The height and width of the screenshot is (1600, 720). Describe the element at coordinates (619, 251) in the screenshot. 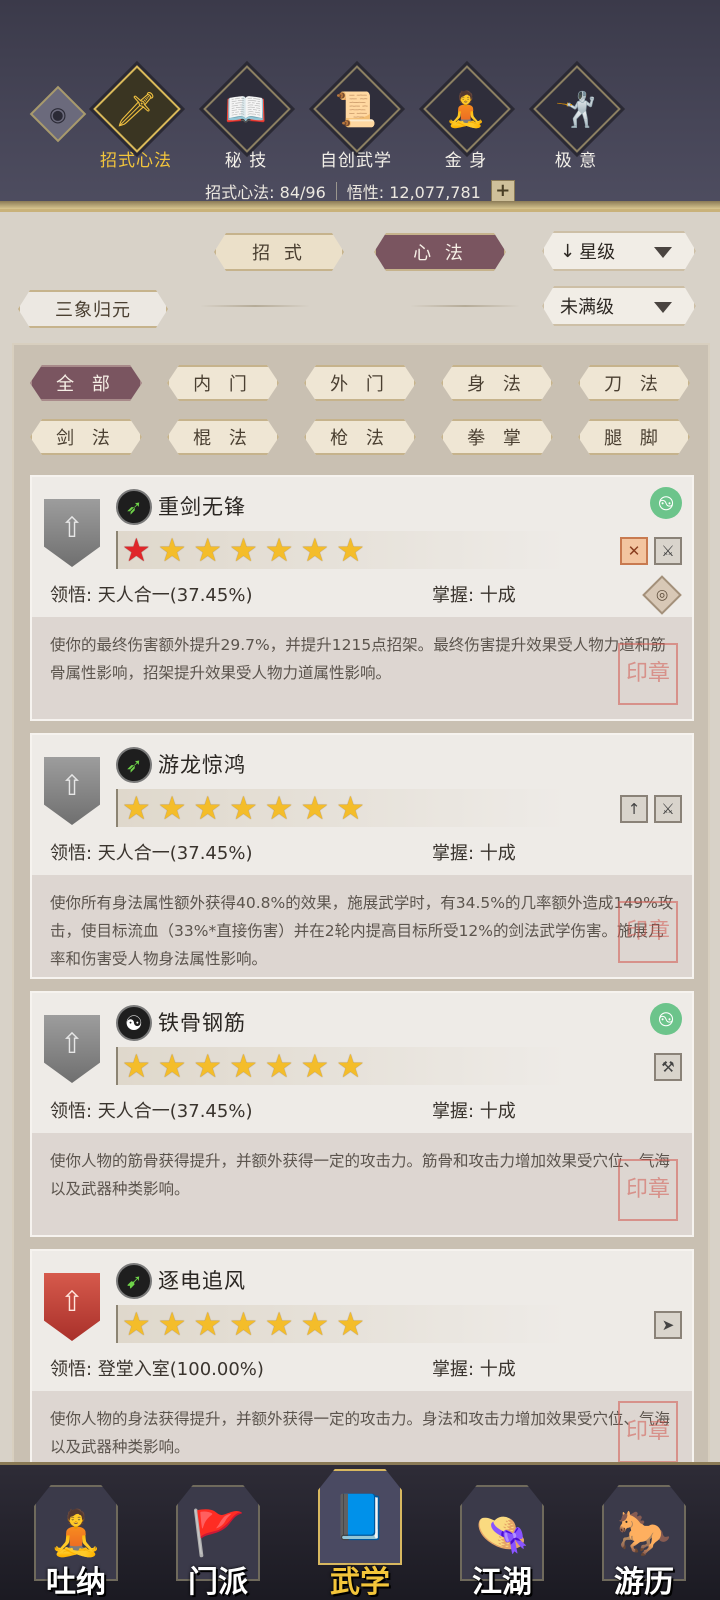

I see `sort-dropdown: ↓ 星级` at that location.